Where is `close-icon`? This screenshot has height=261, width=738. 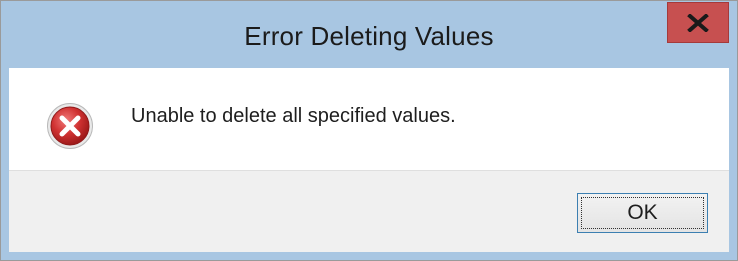 close-icon is located at coordinates (698, 22).